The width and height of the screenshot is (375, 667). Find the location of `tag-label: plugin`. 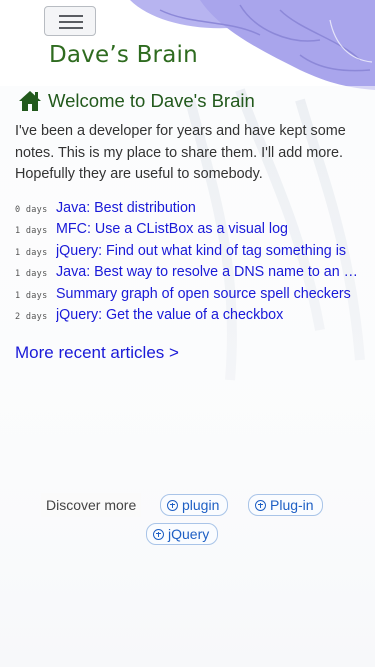

tag-label: plugin is located at coordinates (201, 505).